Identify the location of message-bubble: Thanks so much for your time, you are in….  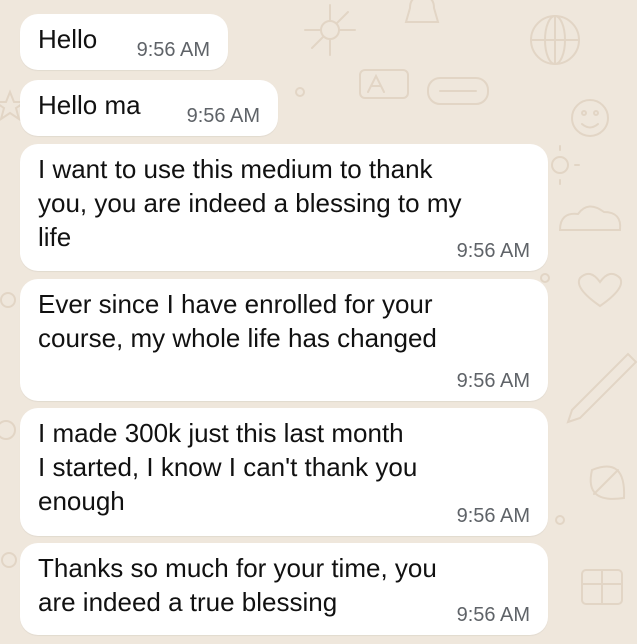
(284, 589).